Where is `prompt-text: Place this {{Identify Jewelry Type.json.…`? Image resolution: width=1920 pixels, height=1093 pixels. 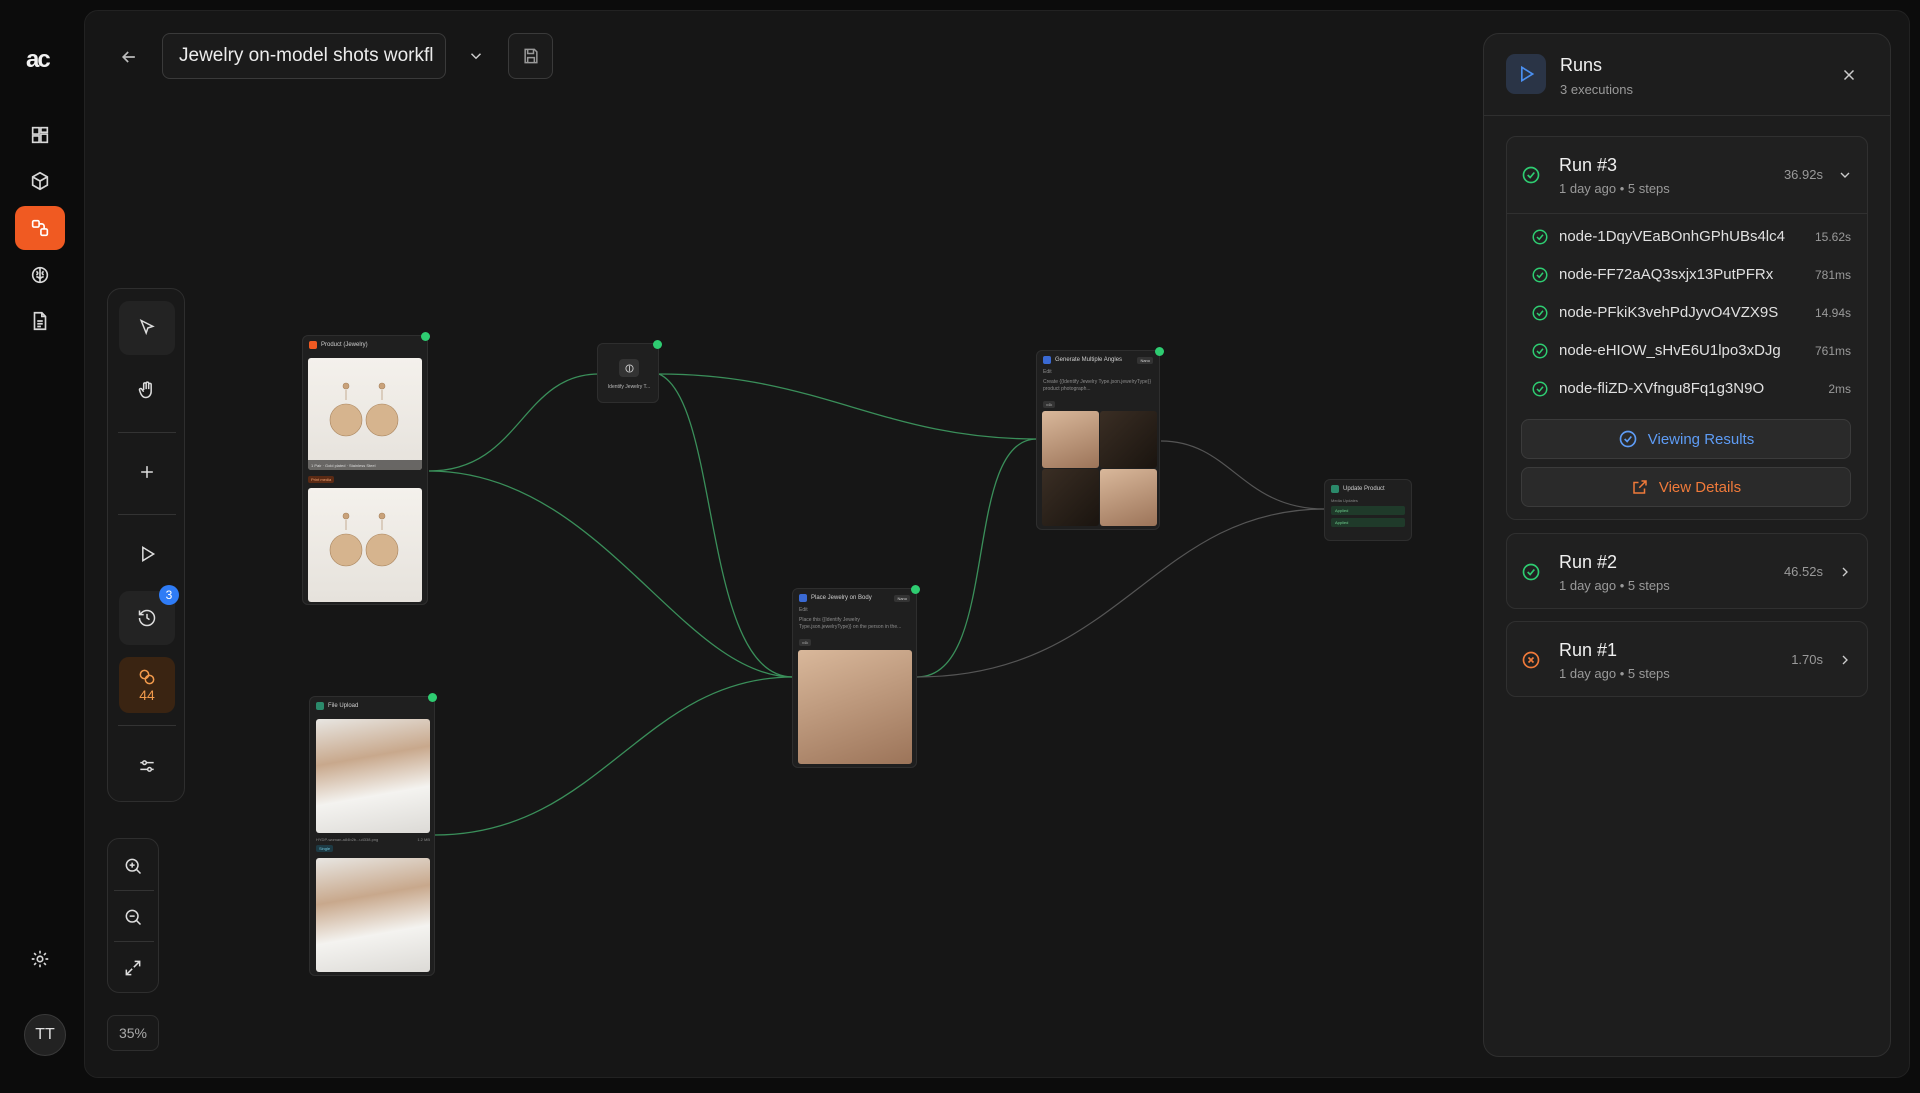
prompt-text: Place this {{Identify Jewelry Type.json.… is located at coordinates (850, 623).